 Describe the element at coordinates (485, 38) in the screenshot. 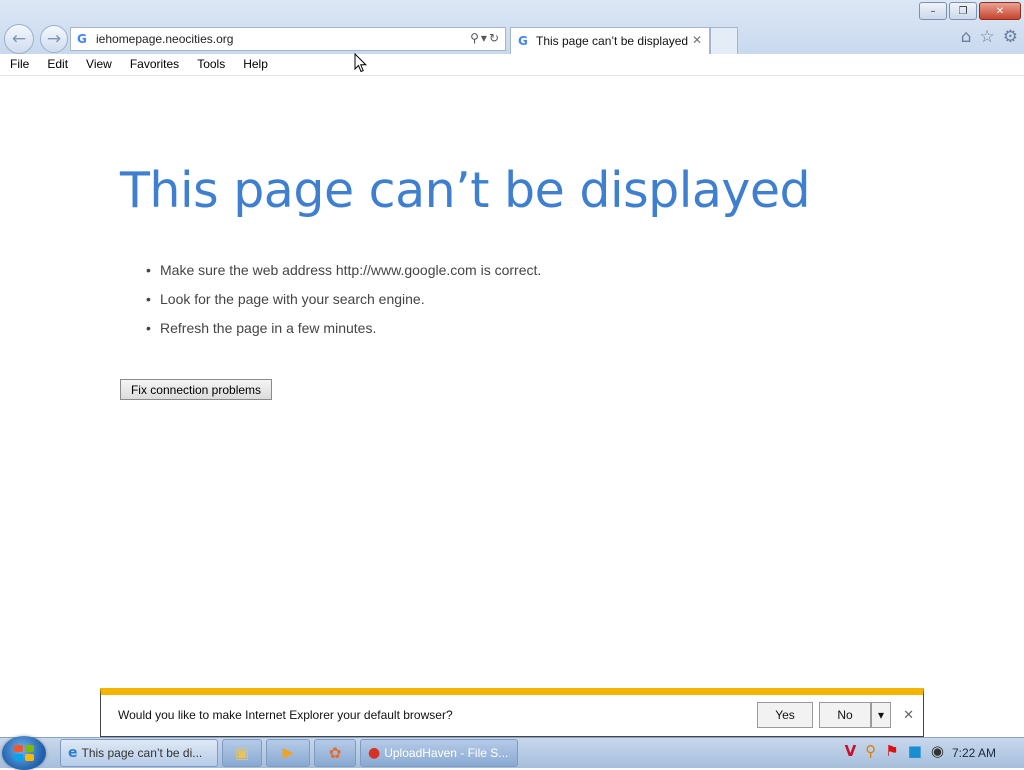

I see `dropdown-icon: ▾` at that location.